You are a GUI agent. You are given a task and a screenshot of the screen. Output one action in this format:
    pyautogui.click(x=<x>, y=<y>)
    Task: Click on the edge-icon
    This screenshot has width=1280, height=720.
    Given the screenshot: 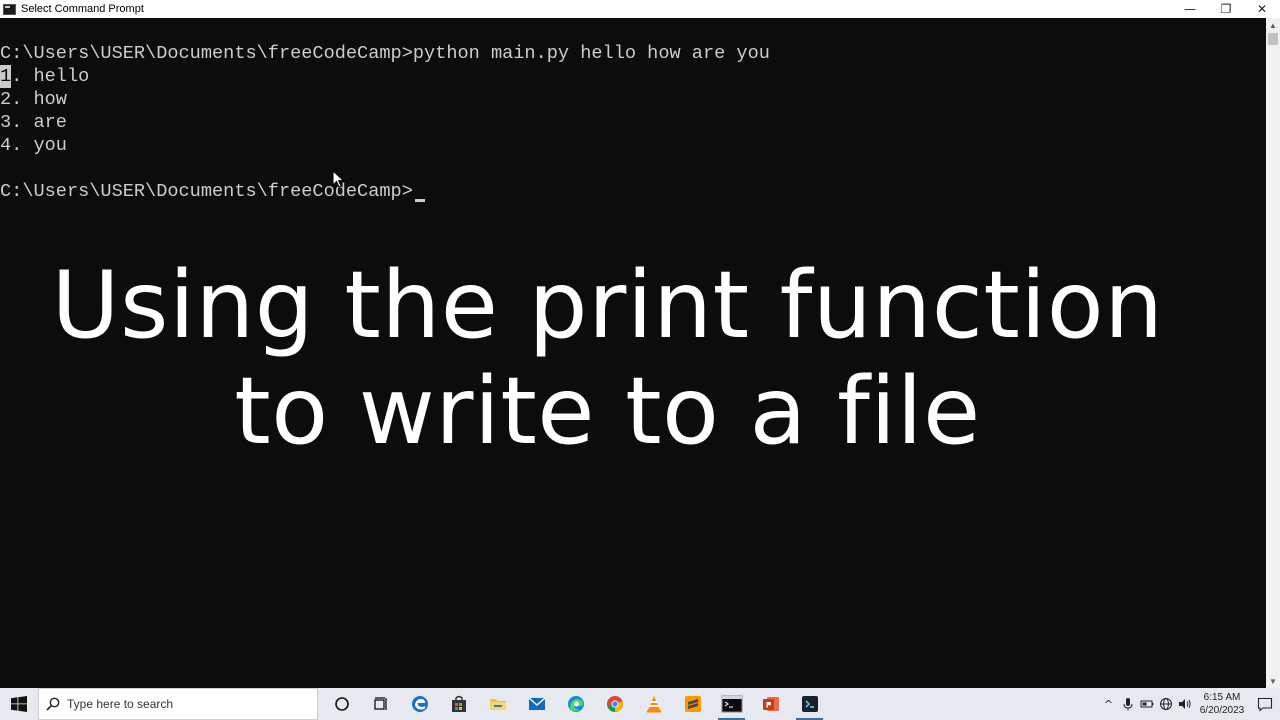 What is the action you would take?
    pyautogui.click(x=575, y=704)
    